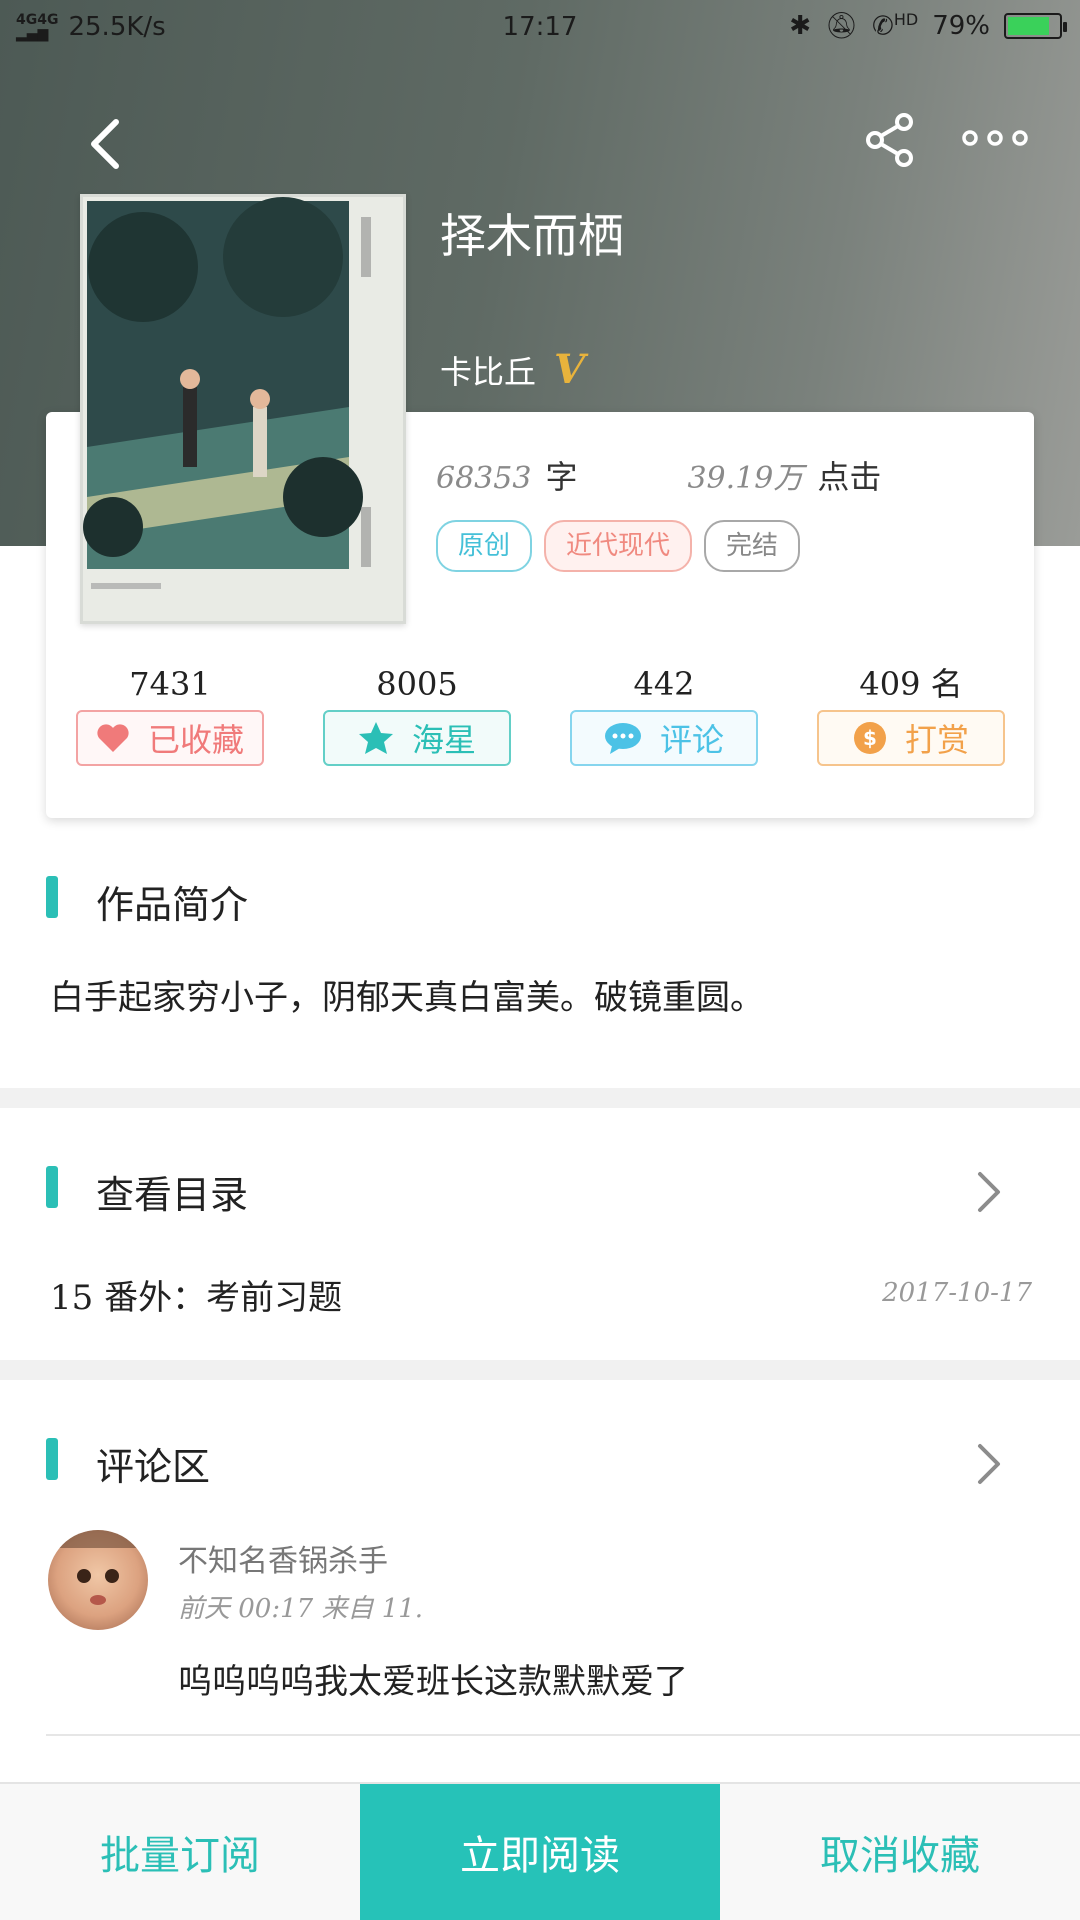 This screenshot has width=1080, height=1920. I want to click on favorite-label: 已收藏, so click(195, 740).